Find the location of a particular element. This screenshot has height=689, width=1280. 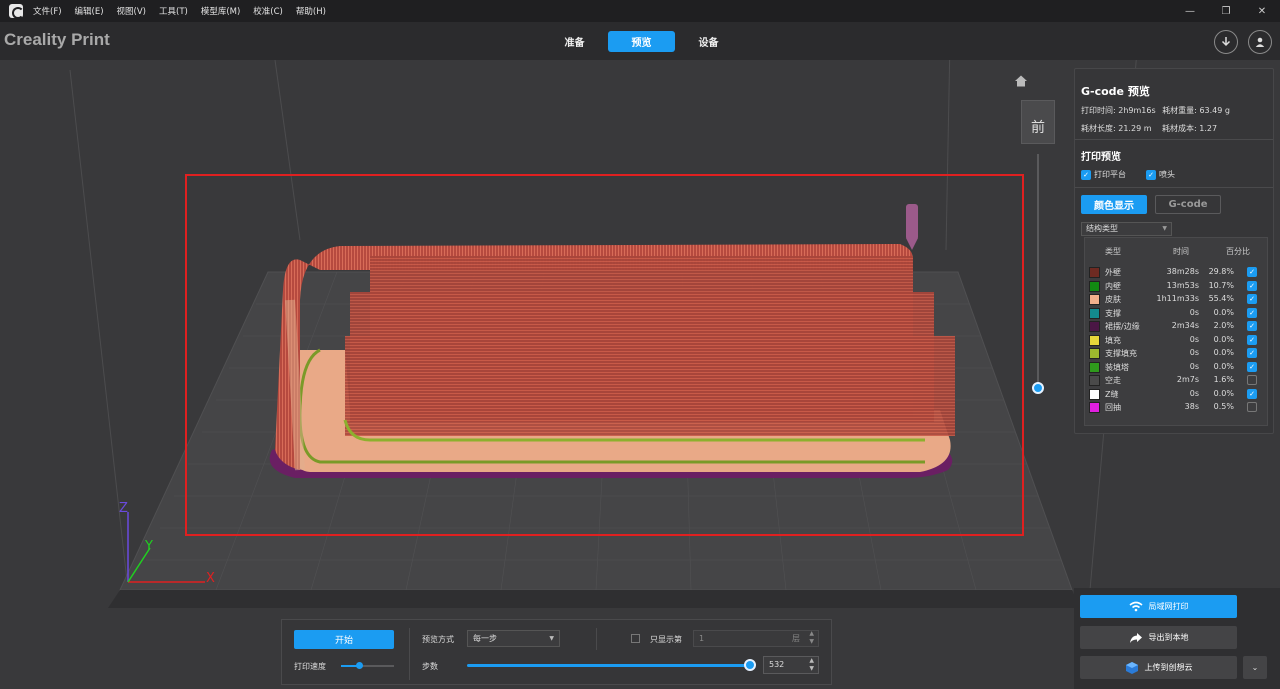

nozzle-tip is located at coordinates (912, 244).